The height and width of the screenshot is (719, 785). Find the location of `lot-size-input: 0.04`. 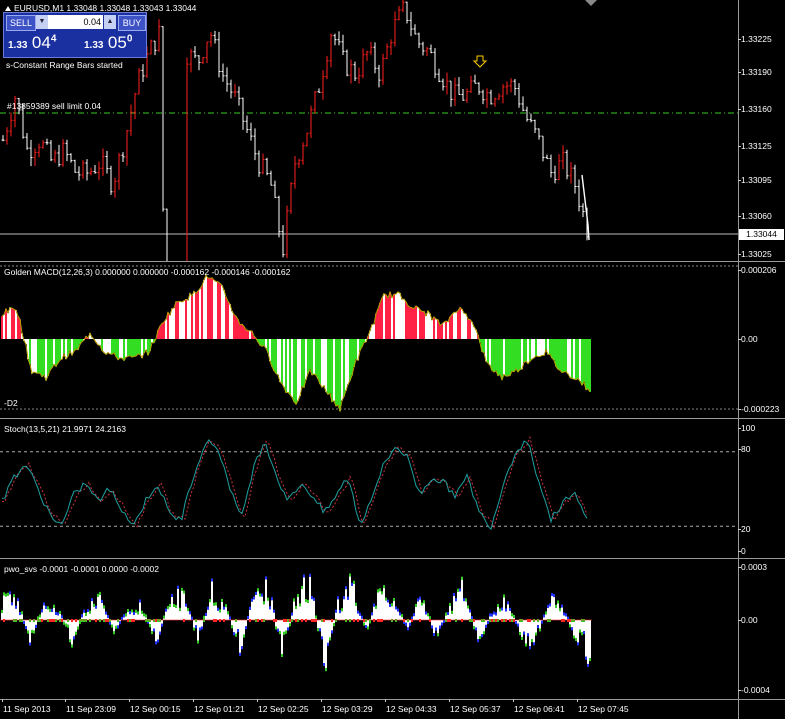

lot-size-input: 0.04 is located at coordinates (75, 22).